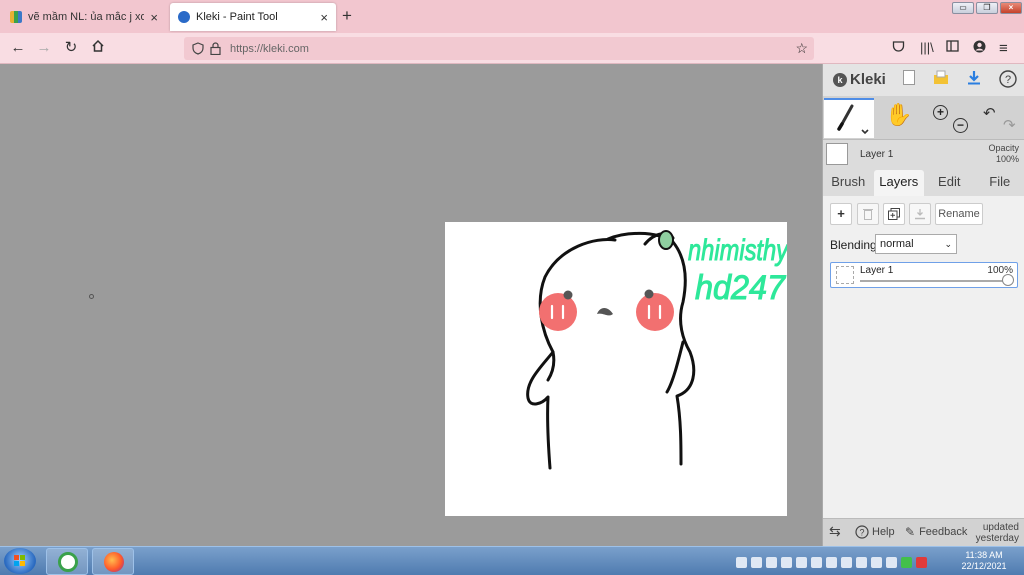 This screenshot has width=1024, height=575. I want to click on window-maximize-button: ❐, so click(987, 8).